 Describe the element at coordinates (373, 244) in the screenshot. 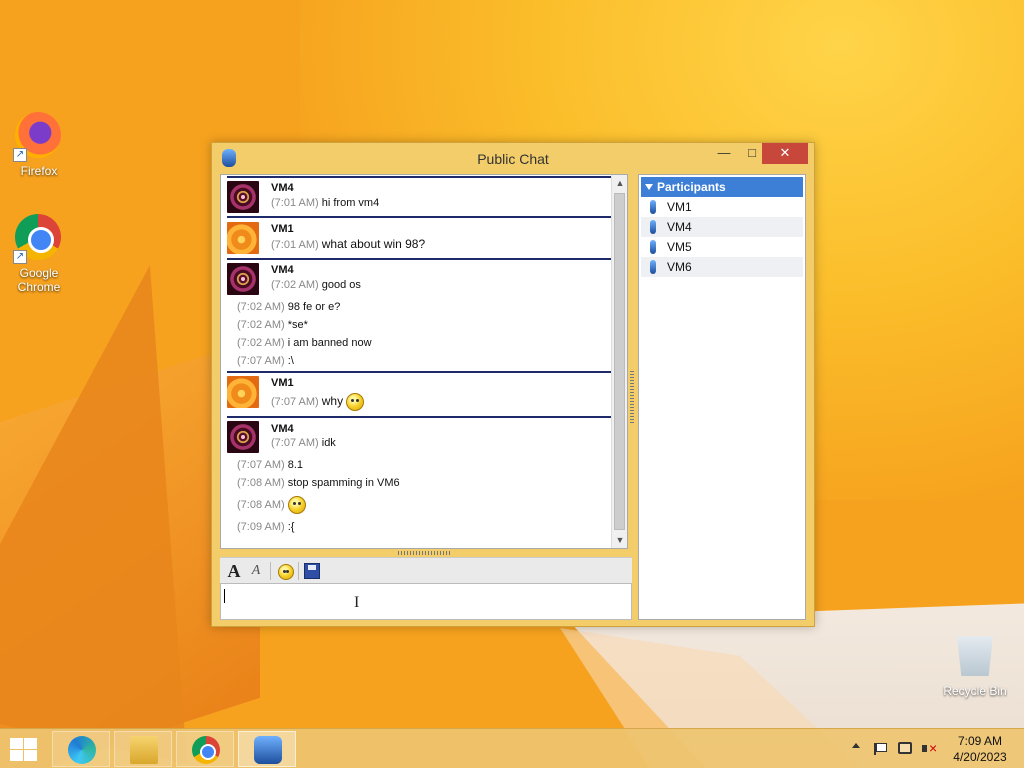

I see `message-text: what about win 98?` at that location.